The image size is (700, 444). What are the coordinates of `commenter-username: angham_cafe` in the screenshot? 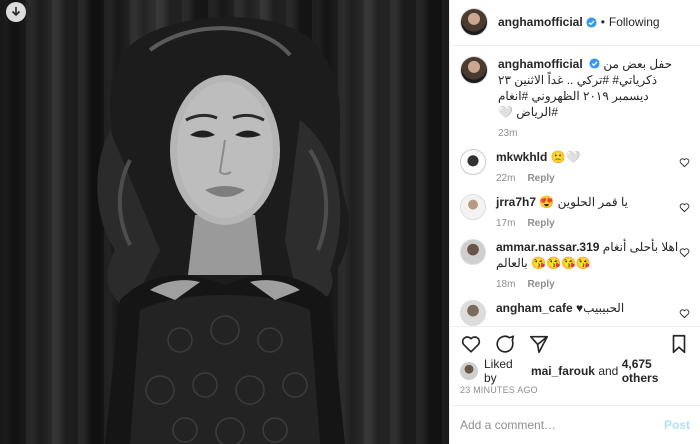 It's located at (534, 308).